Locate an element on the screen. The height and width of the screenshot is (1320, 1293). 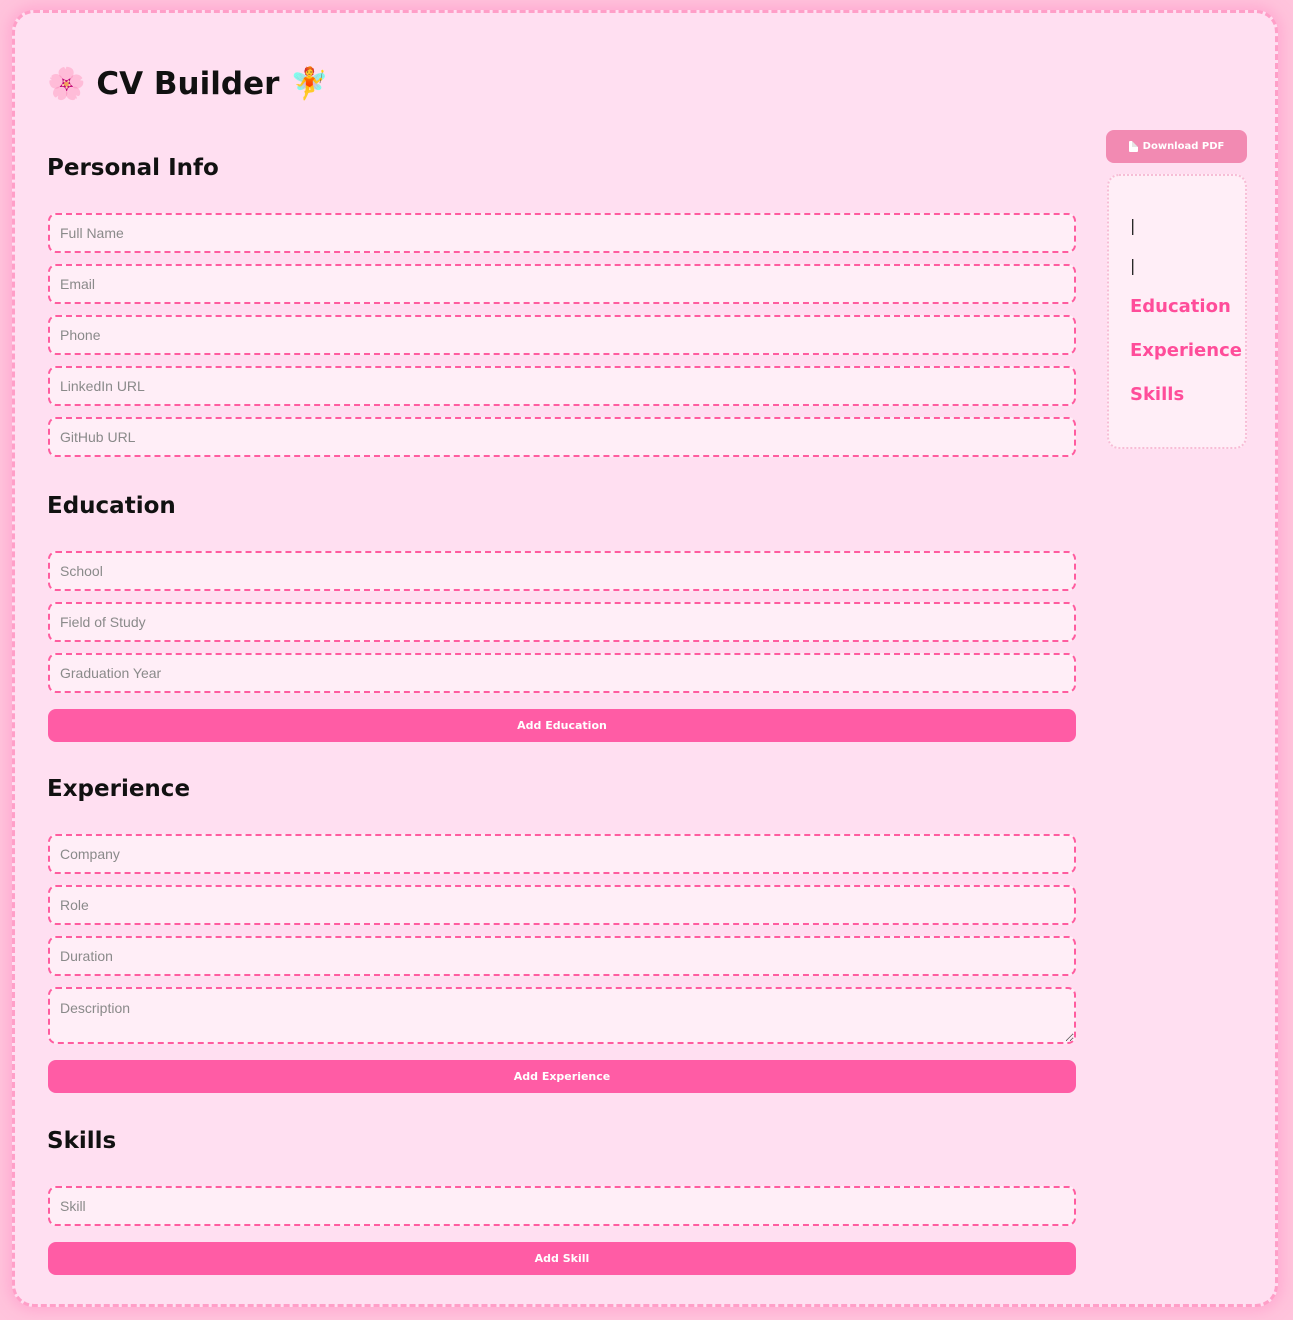
cv-preview-panel: | | Education Experience Skills is located at coordinates (1177, 311).